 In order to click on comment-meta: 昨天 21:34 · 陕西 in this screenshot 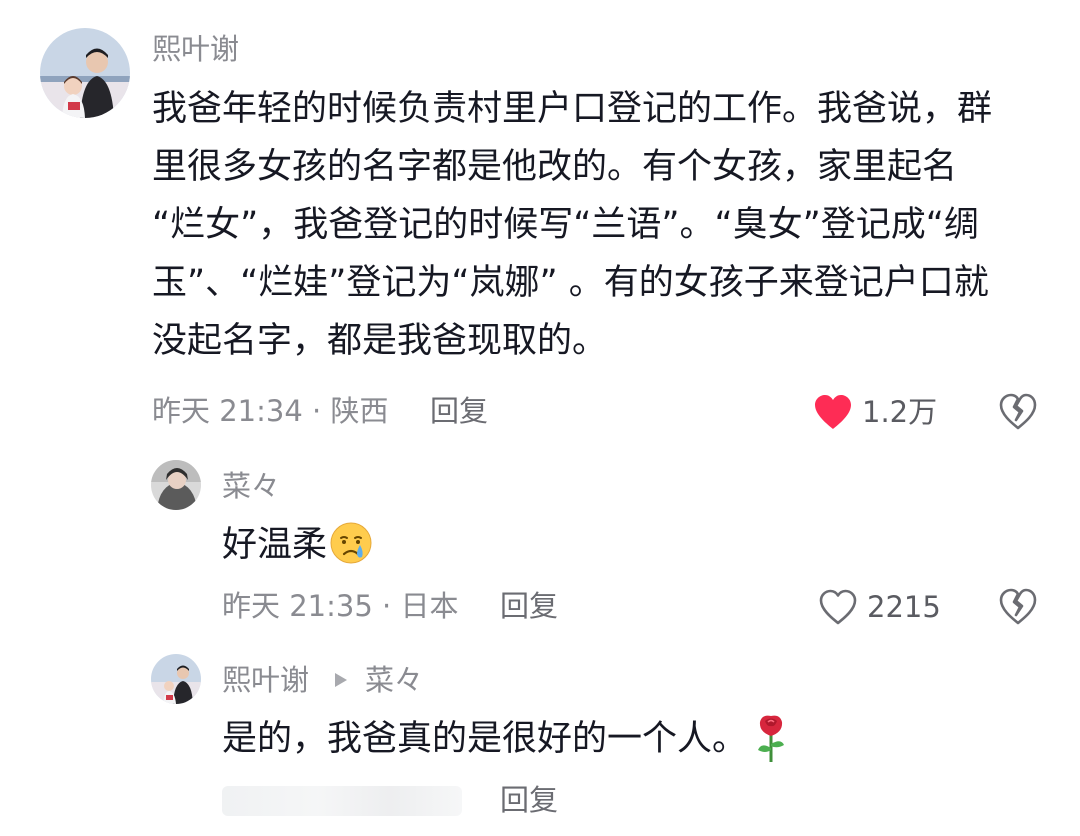, I will do `click(270, 411)`.